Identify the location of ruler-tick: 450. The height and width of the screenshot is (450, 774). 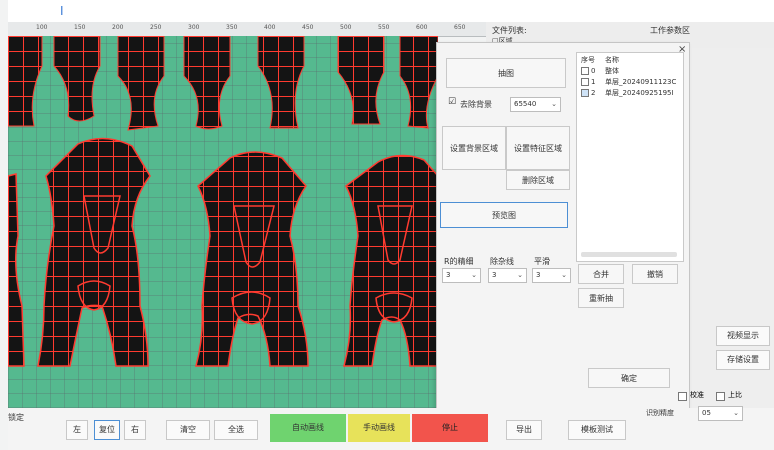
(308, 27).